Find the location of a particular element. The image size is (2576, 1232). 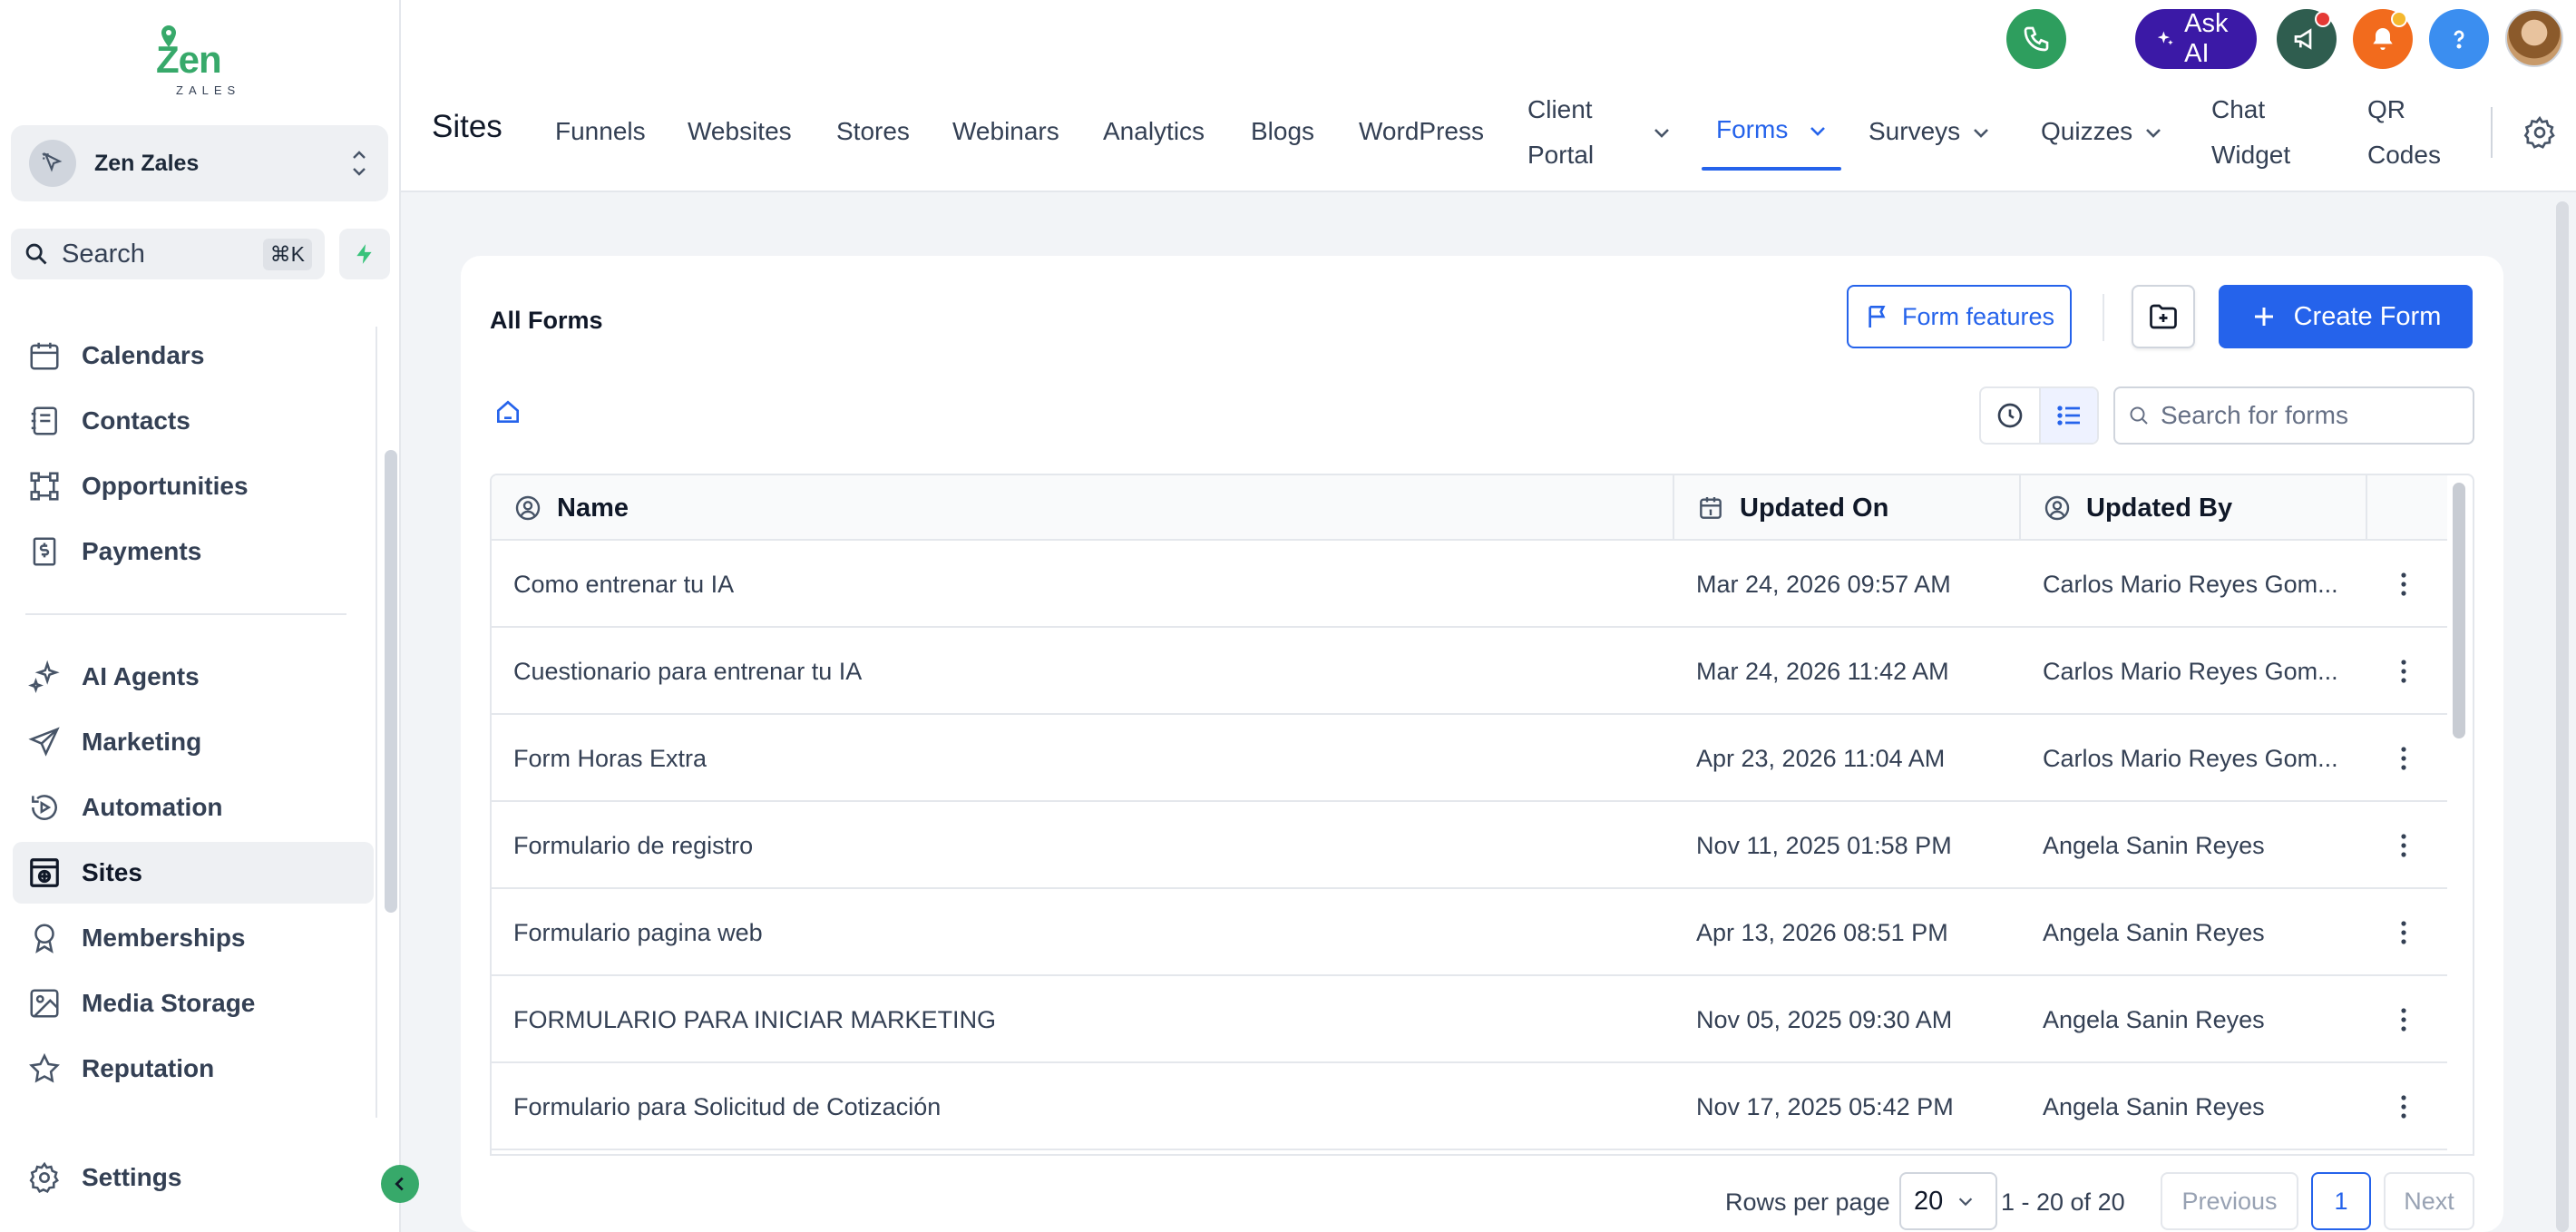

user-circle-icon is located at coordinates (2057, 508).